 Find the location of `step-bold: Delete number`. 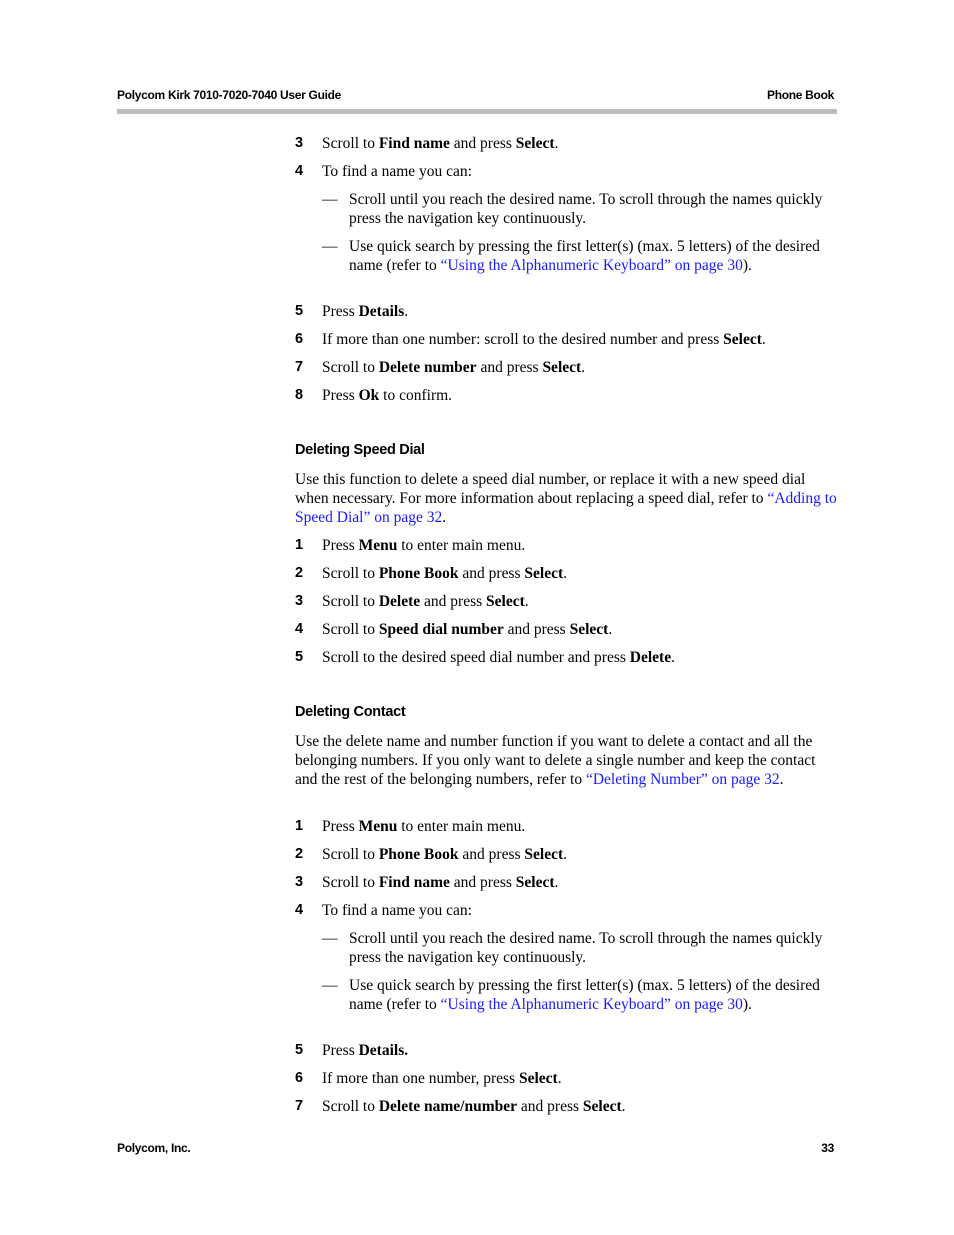

step-bold: Delete number is located at coordinates (427, 367).